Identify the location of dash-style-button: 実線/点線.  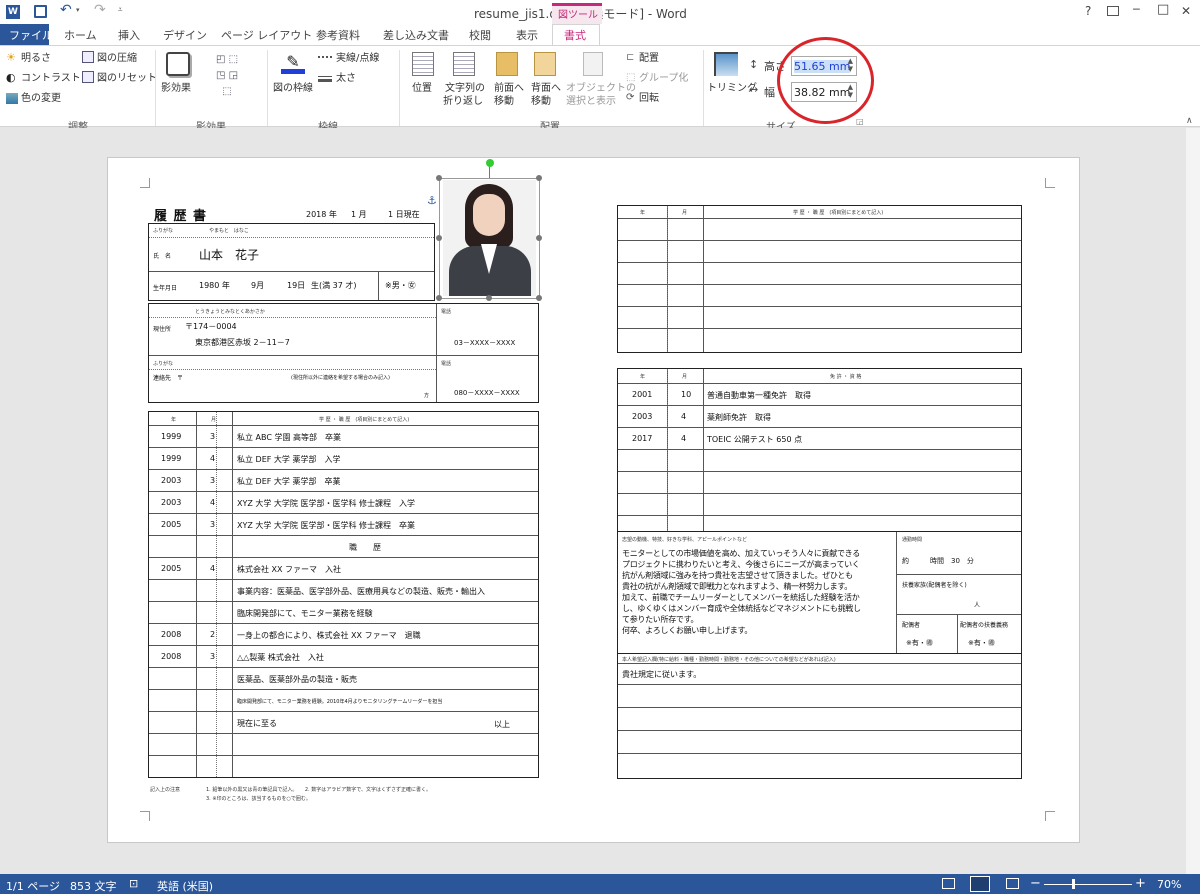
(357, 58).